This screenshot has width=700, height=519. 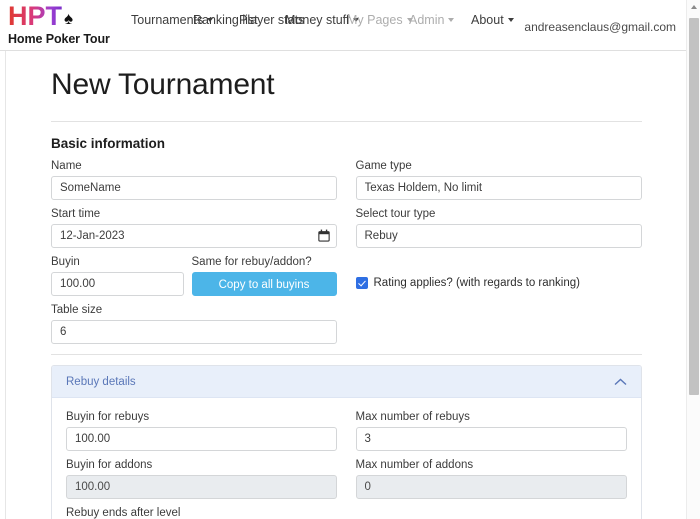 What do you see at coordinates (498, 188) in the screenshot?
I see `game-type-select` at bounding box center [498, 188].